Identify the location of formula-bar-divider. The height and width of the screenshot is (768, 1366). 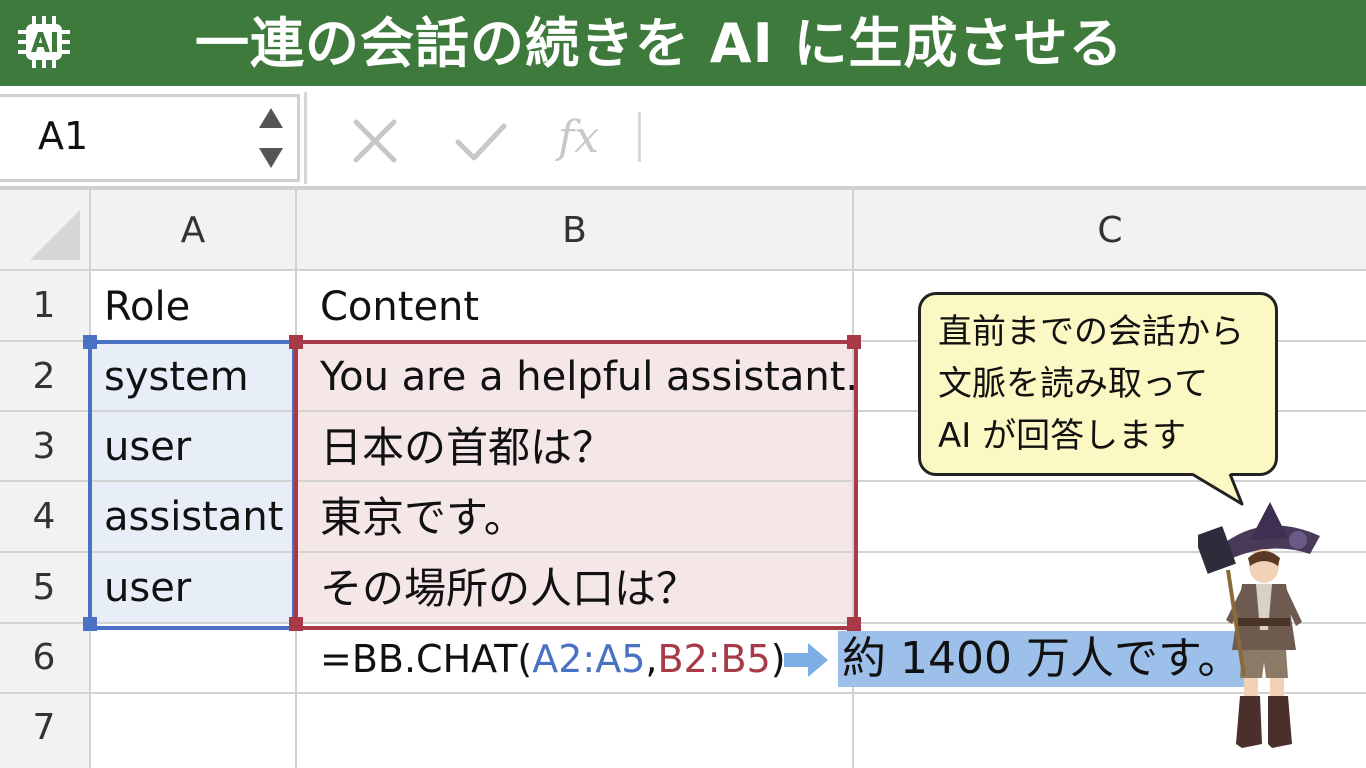
(305, 138).